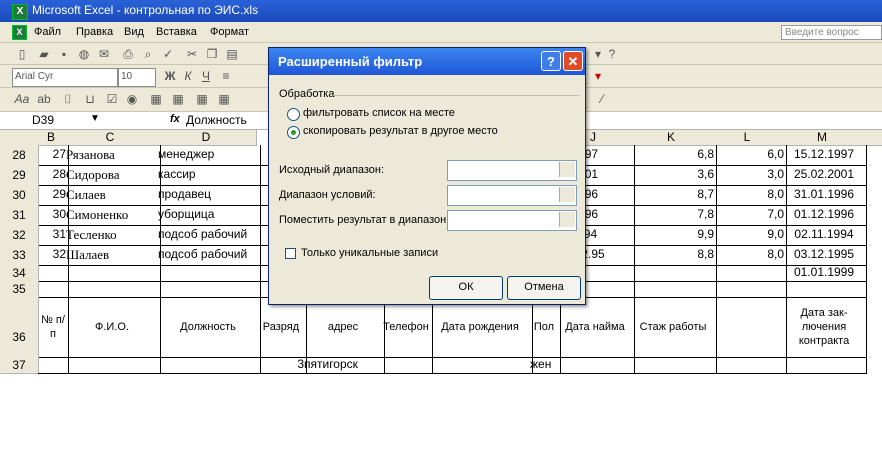 This screenshot has height=459, width=882. I want to click on checkbox-tool-icon: ☑, so click(112, 99).